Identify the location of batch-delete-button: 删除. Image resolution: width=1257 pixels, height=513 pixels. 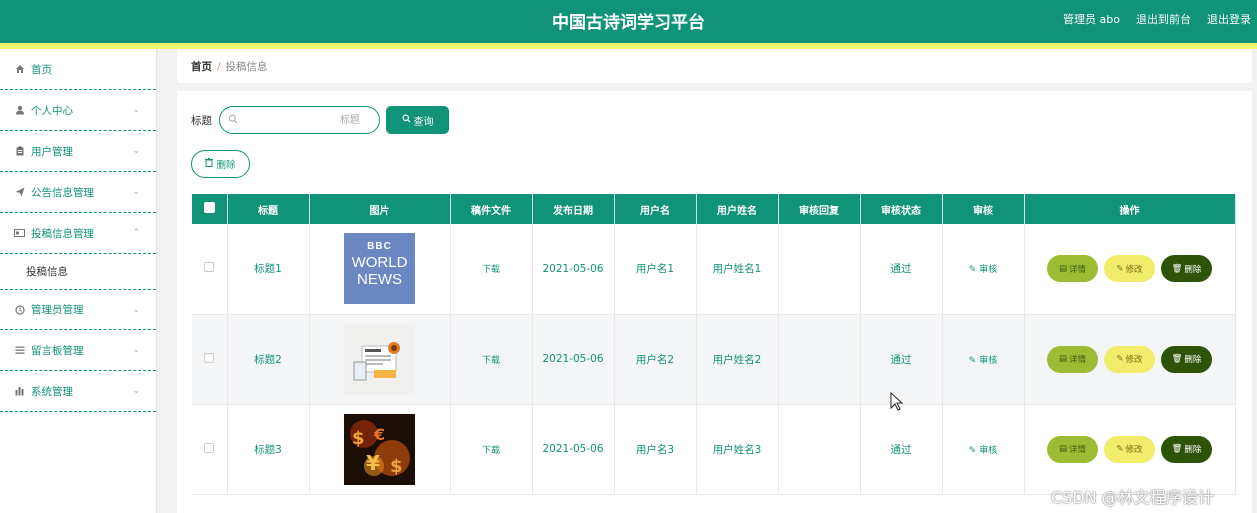
(220, 164).